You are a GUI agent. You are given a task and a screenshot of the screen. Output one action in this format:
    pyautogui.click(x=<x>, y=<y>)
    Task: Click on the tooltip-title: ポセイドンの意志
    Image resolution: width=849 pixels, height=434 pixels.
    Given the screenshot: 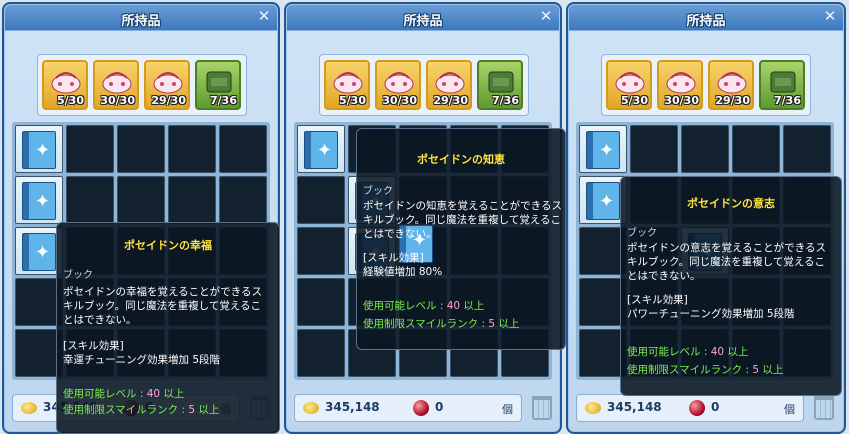 What is the action you would take?
    pyautogui.click(x=731, y=203)
    